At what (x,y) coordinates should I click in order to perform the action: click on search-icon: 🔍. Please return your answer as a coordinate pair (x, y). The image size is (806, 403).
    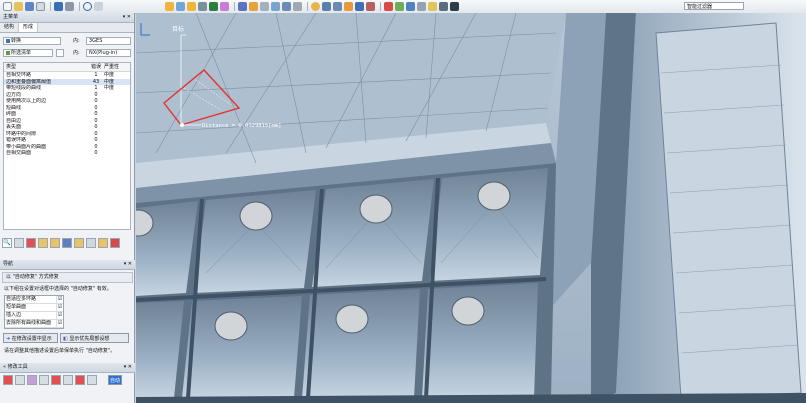
    Looking at the image, I should click on (7, 243).